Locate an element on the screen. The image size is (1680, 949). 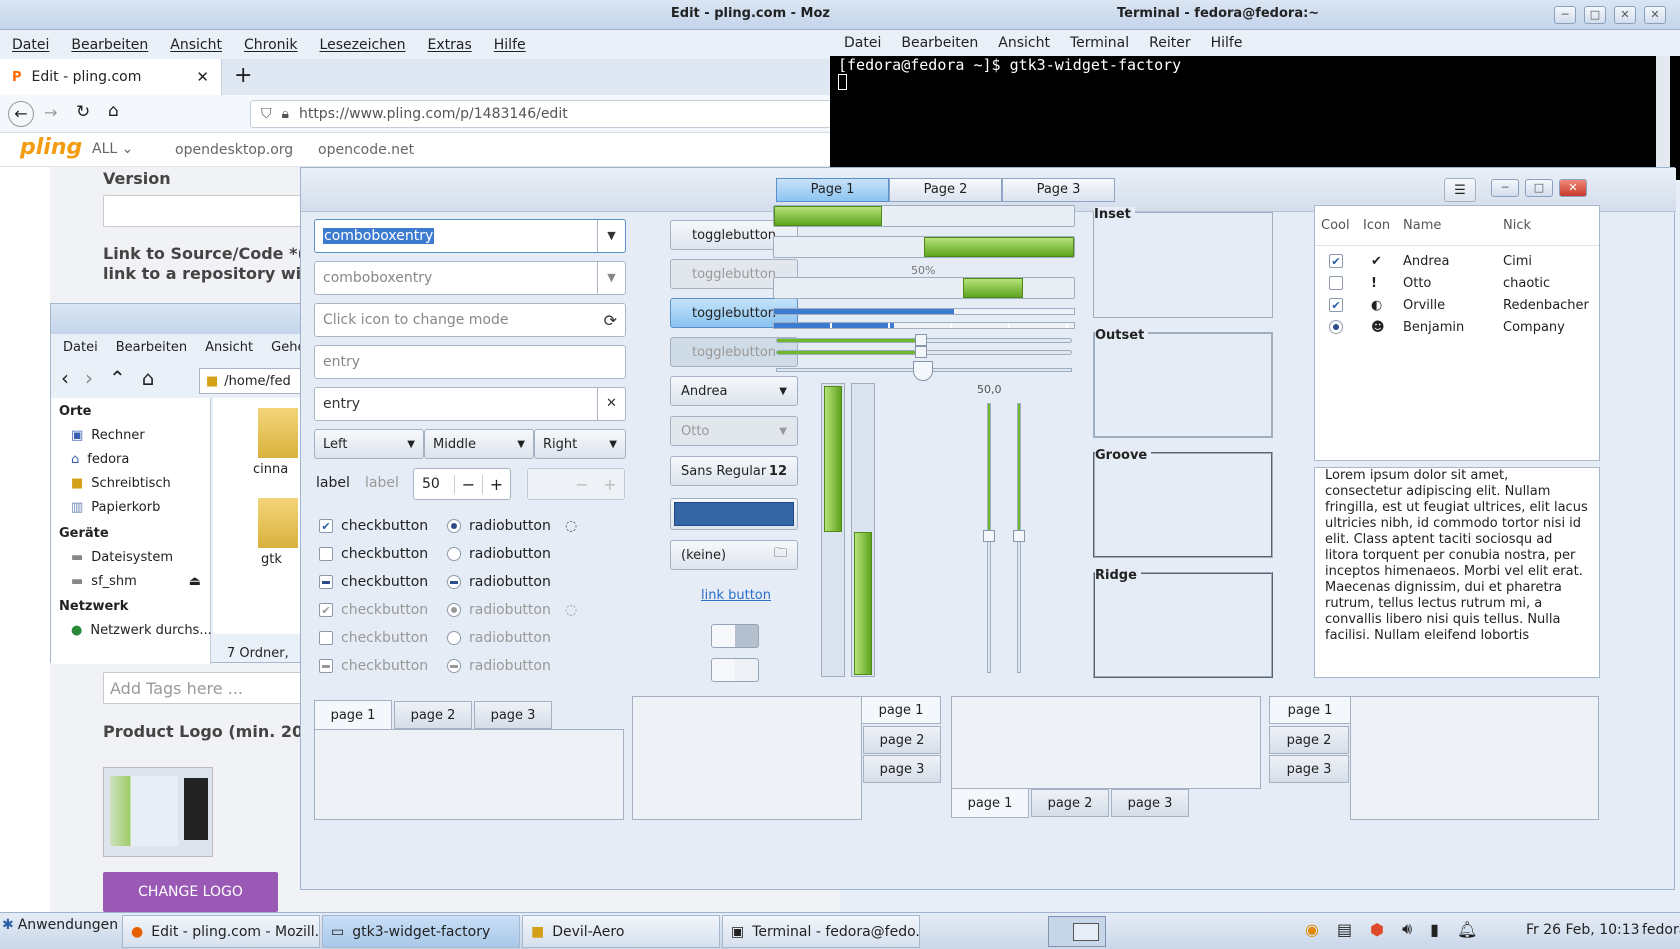
tab-page-1: Page 1 is located at coordinates (832, 190).